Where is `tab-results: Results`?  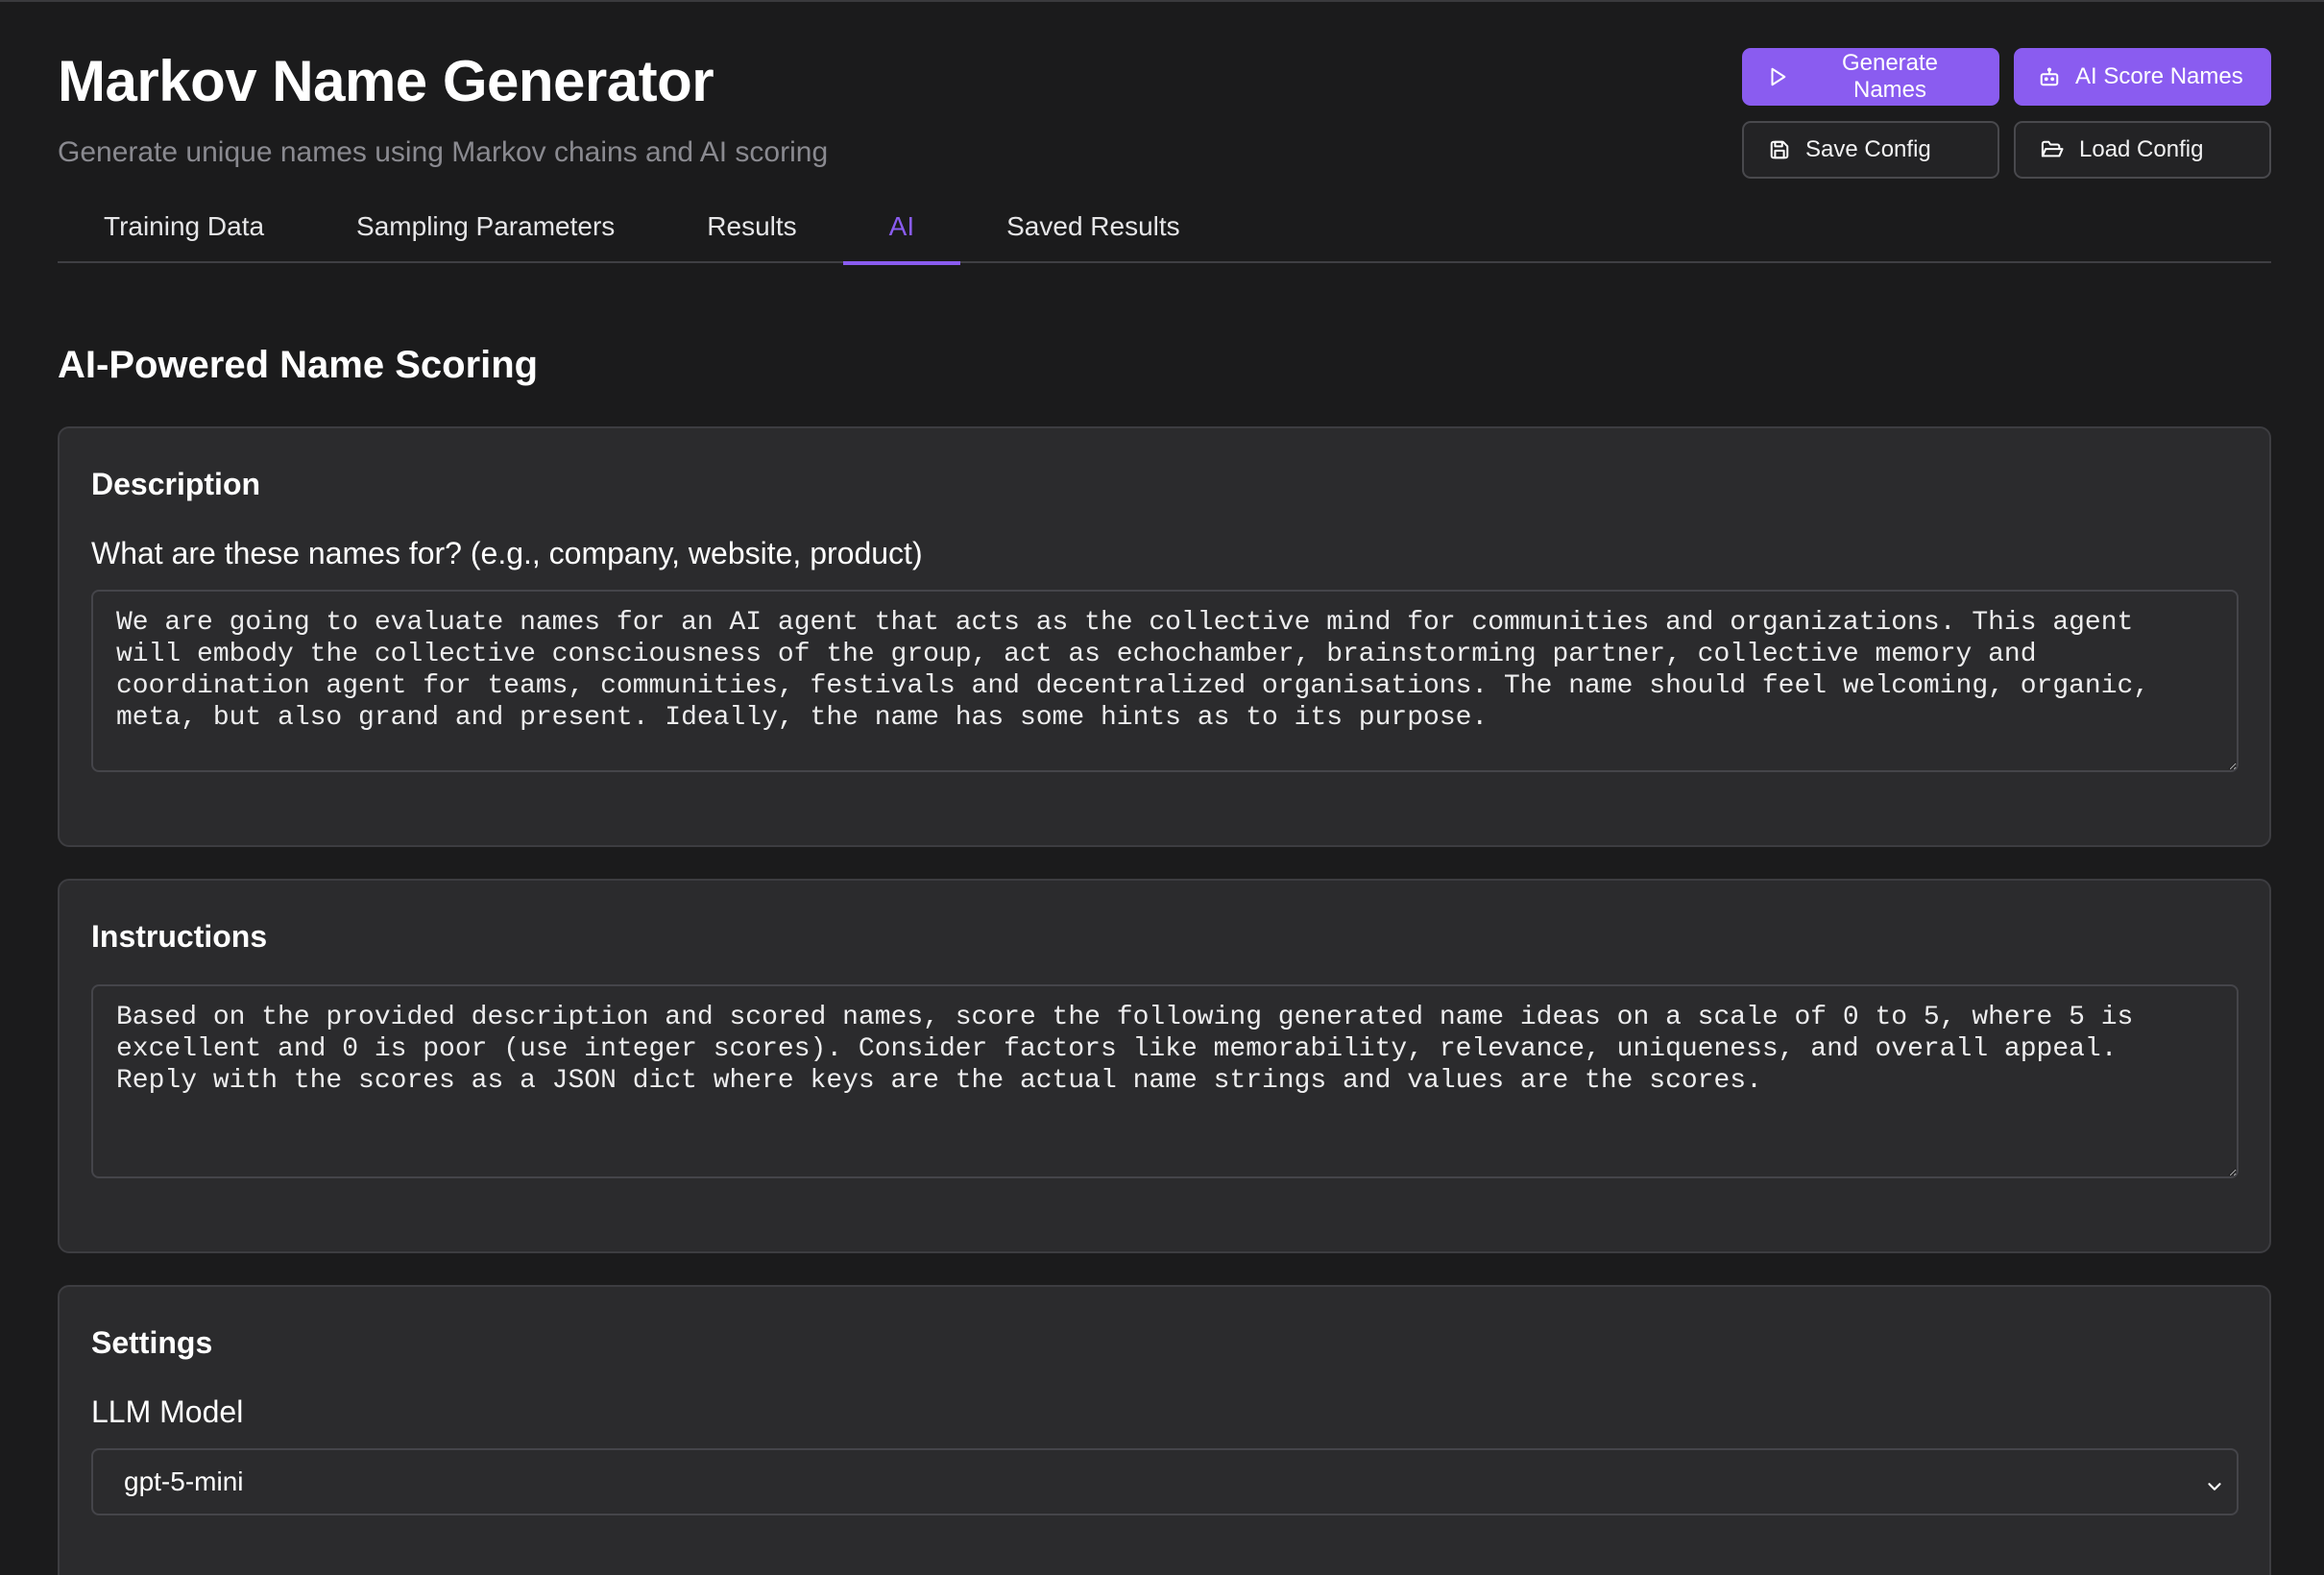 tab-results: Results is located at coordinates (751, 227).